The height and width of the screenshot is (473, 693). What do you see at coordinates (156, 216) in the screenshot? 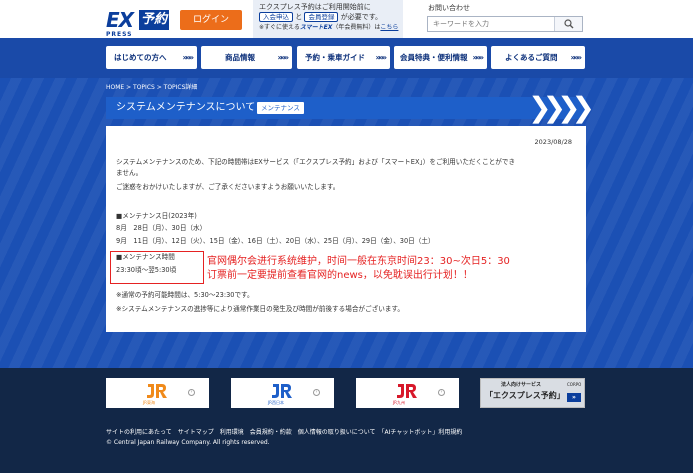
I see `maintenance-days-heading: ■メンテナンス日(2023年)` at bounding box center [156, 216].